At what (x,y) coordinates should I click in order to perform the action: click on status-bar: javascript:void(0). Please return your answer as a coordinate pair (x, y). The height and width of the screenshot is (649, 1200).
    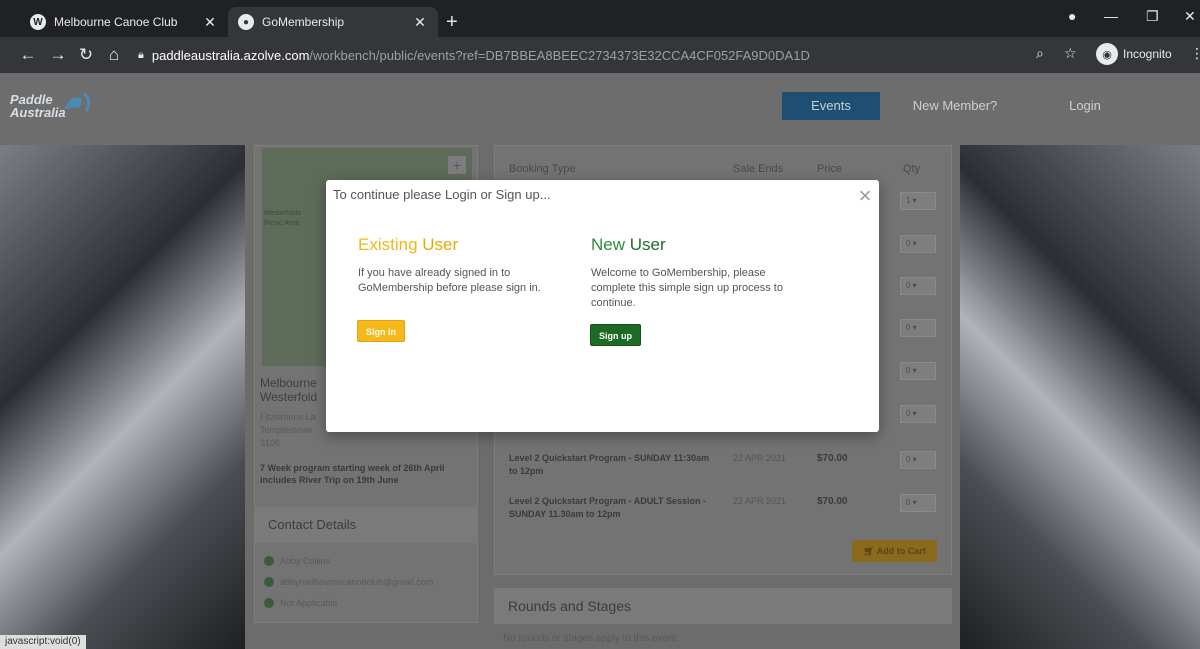
    Looking at the image, I should click on (43, 642).